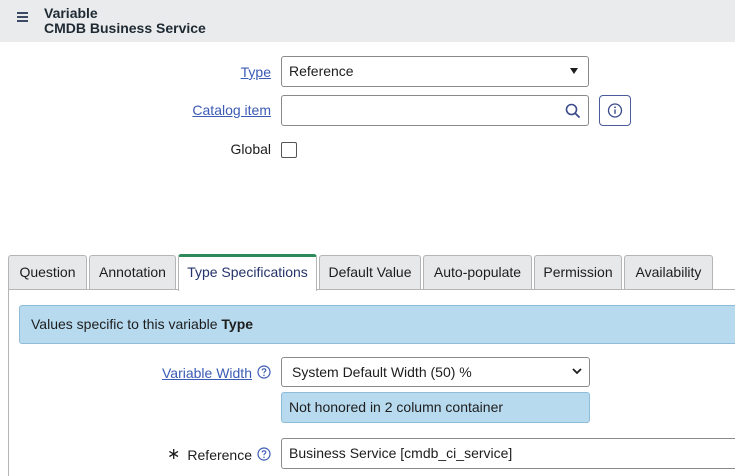 This screenshot has width=735, height=476. I want to click on reference-label: Reference, so click(219, 455).